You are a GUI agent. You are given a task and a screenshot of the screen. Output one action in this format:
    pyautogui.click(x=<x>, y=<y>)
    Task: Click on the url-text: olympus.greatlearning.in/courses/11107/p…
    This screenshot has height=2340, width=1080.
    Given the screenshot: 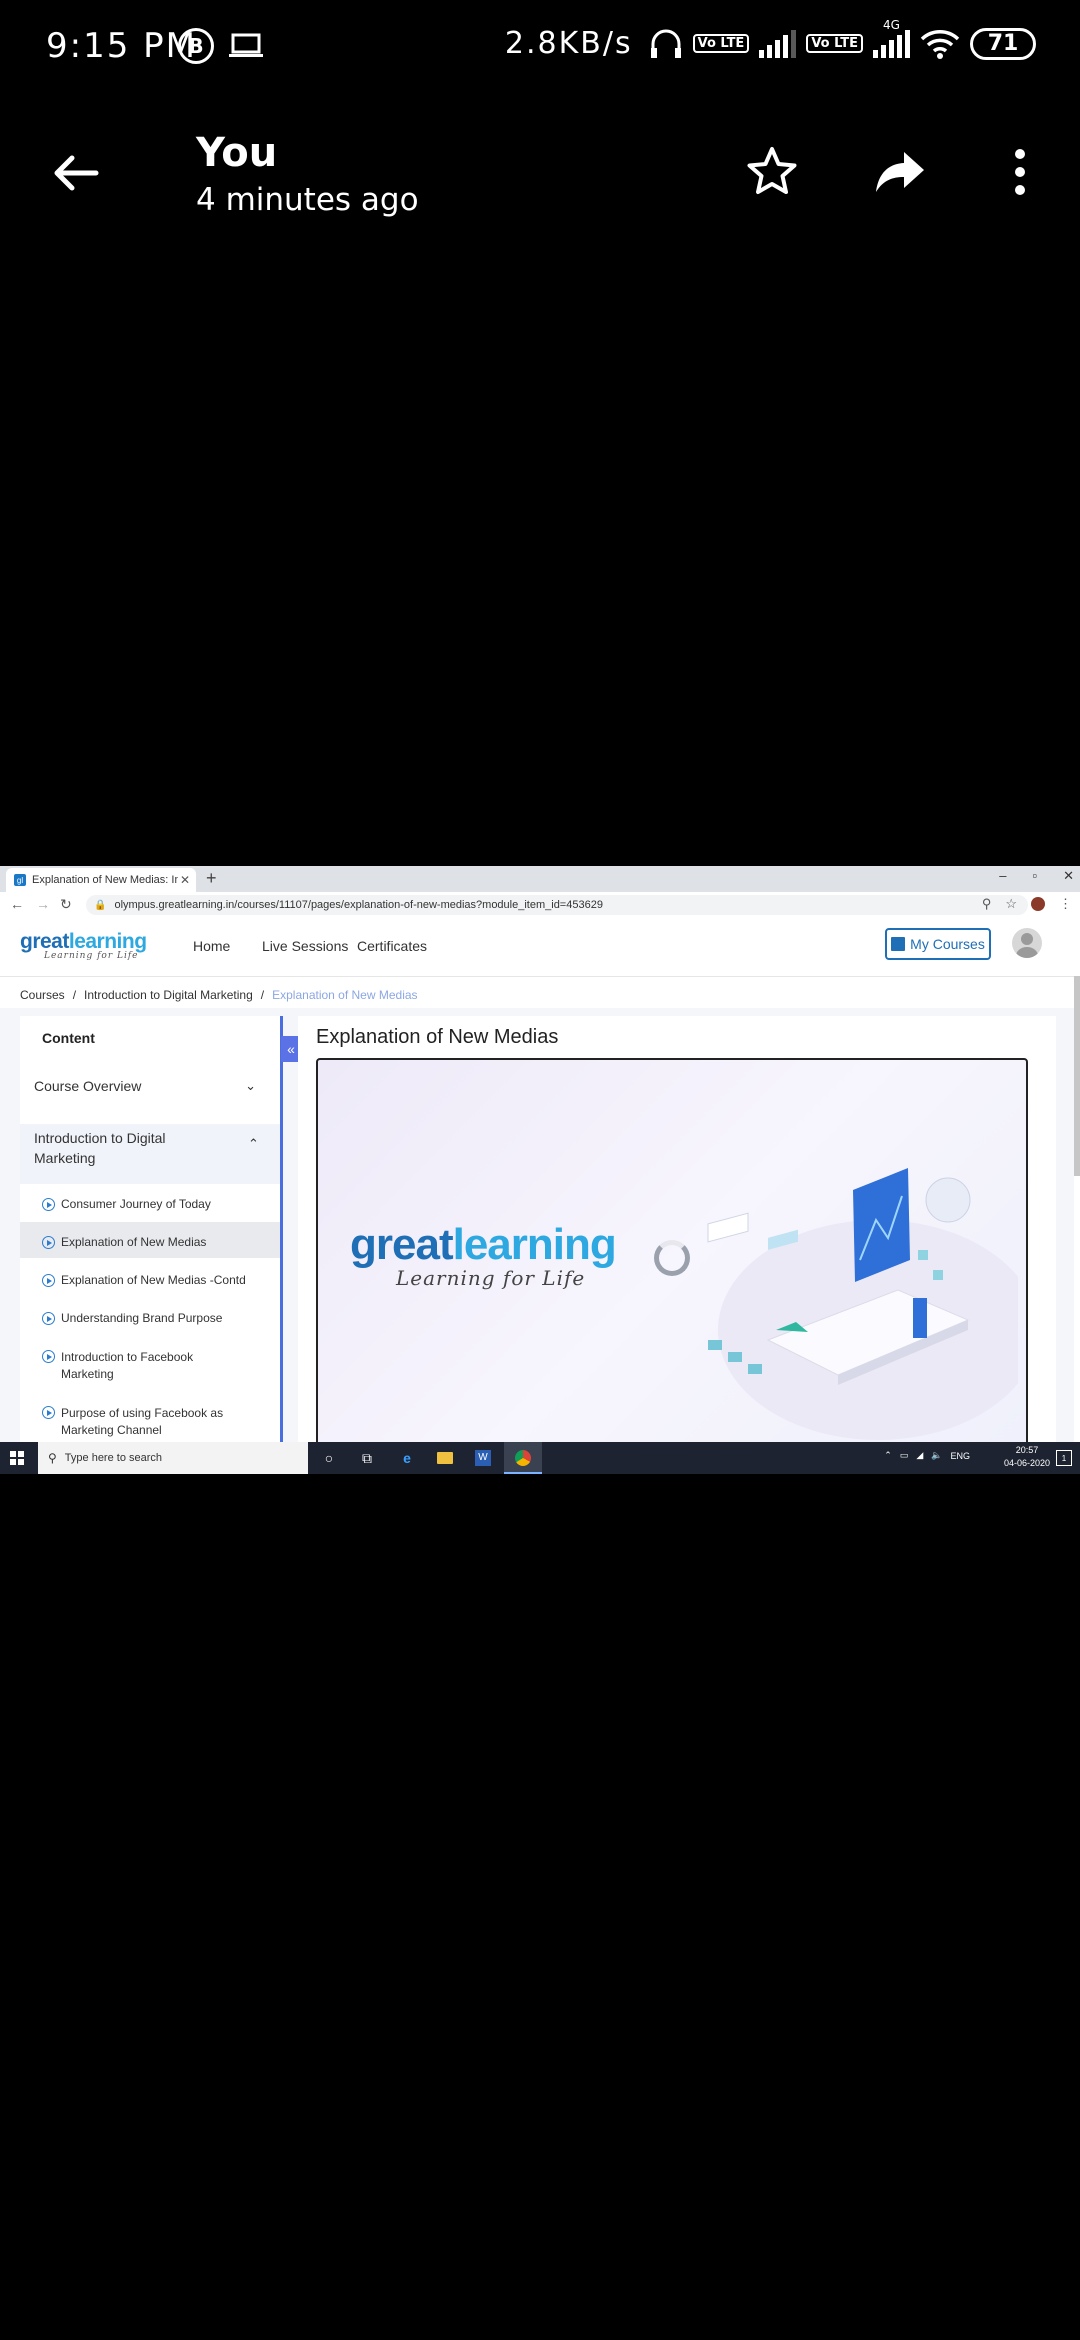 What is the action you would take?
    pyautogui.click(x=358, y=905)
    